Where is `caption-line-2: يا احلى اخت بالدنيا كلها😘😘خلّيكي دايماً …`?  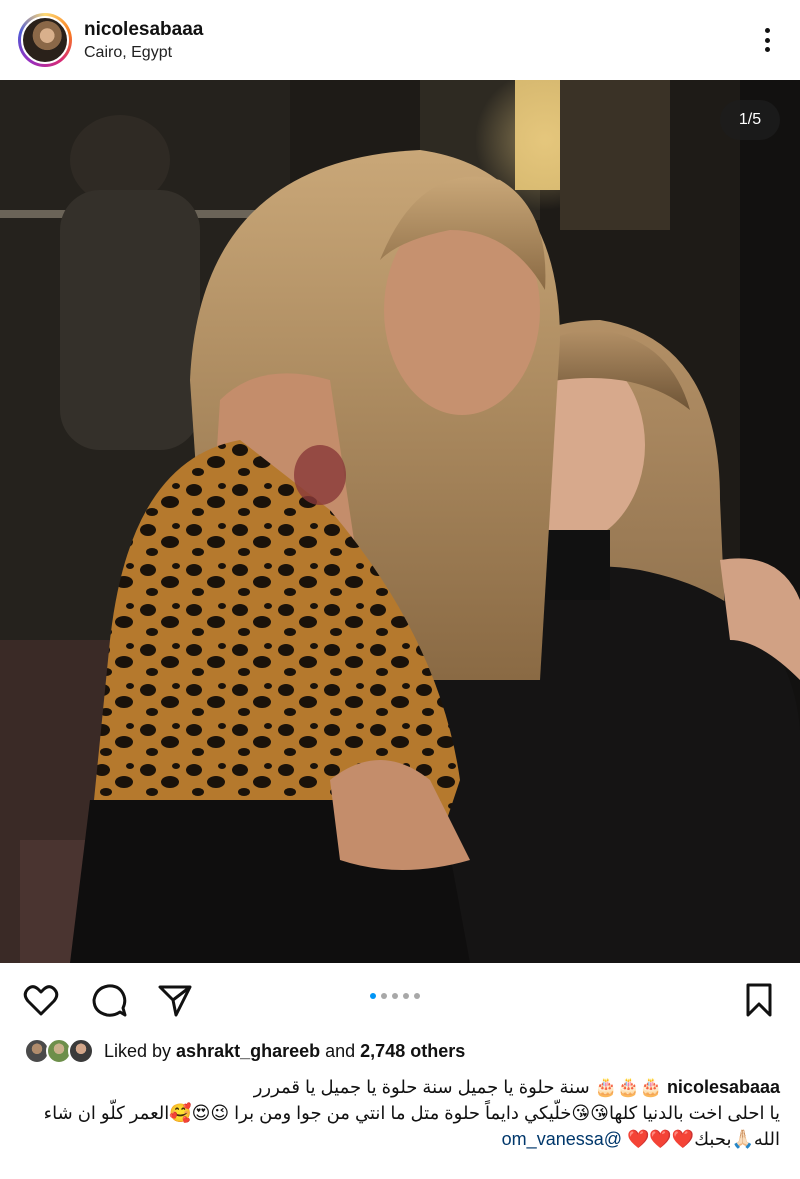
caption-line-2: يا احلى اخت بالدنيا كلها😘😘خلّيكي دايماً … is located at coordinates (400, 1126).